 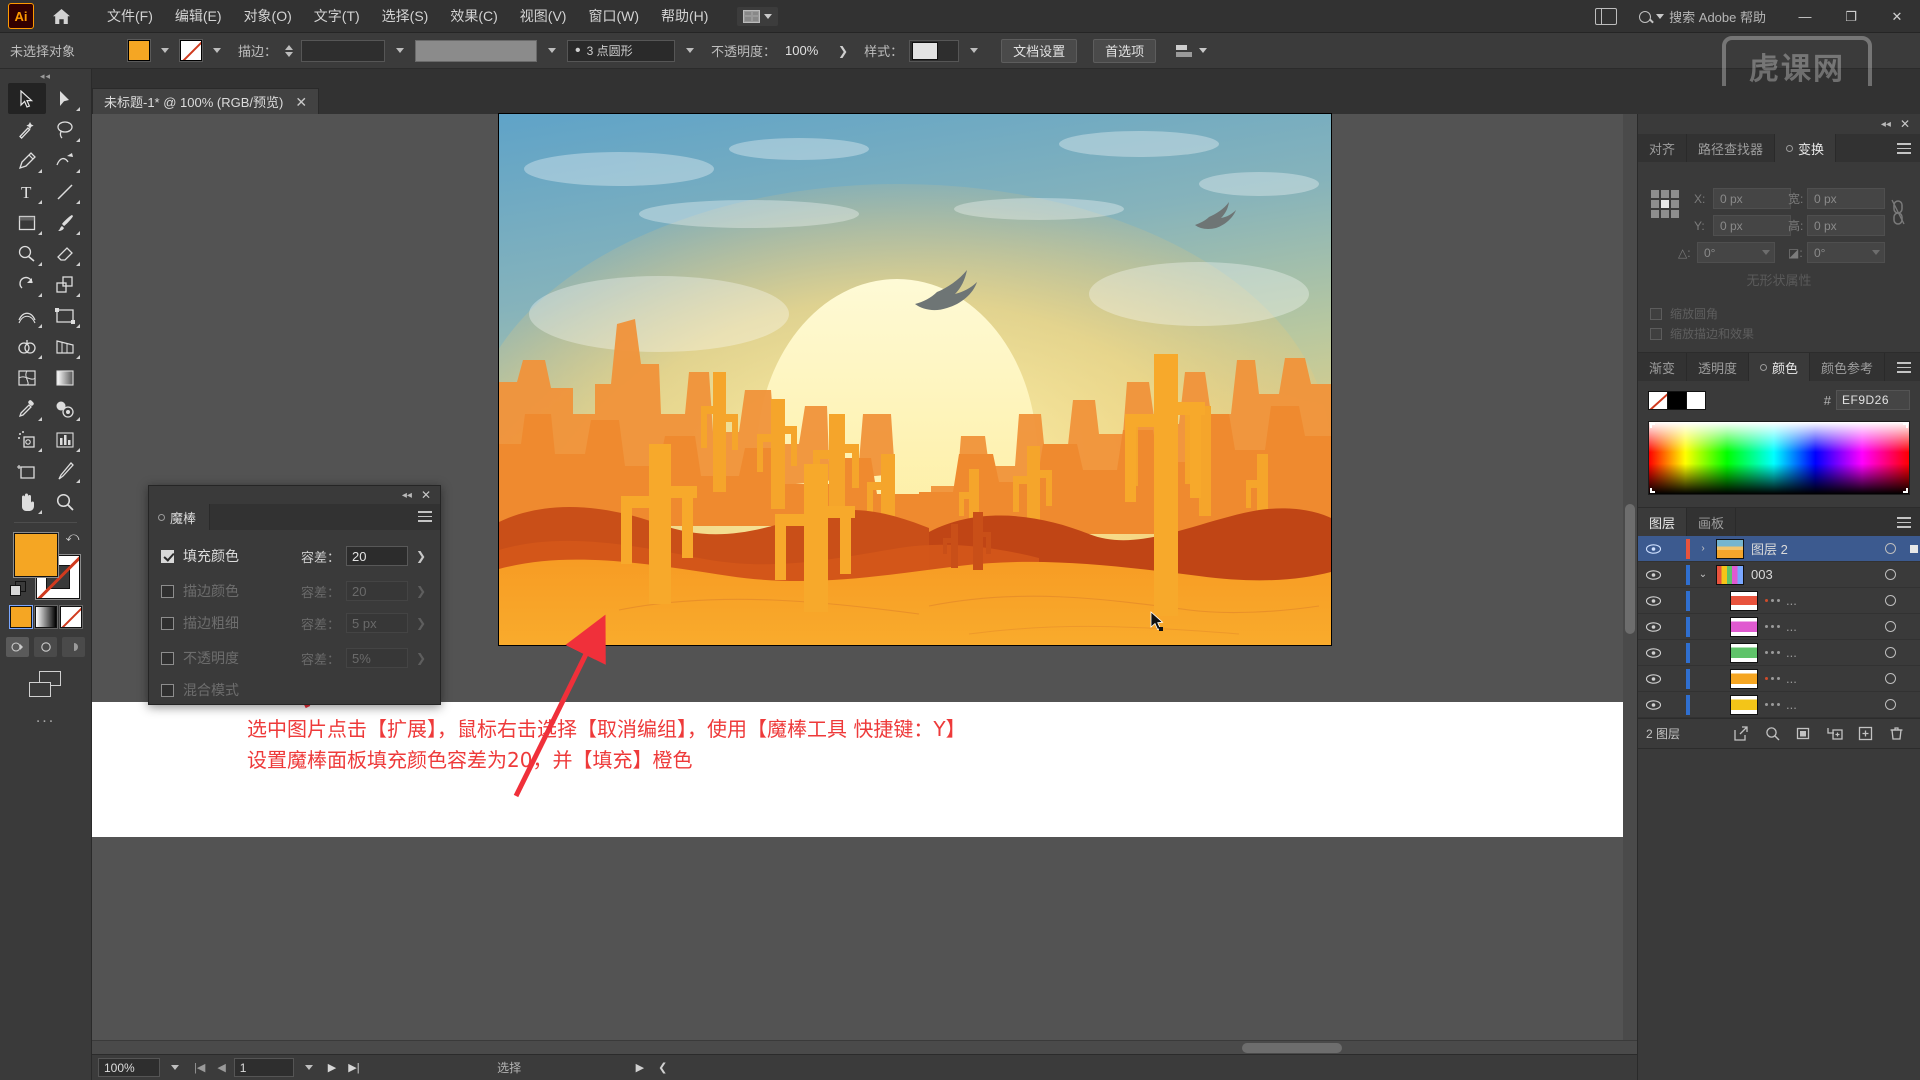 I want to click on layer-row-003: ⌄ 003, so click(x=1779, y=575).